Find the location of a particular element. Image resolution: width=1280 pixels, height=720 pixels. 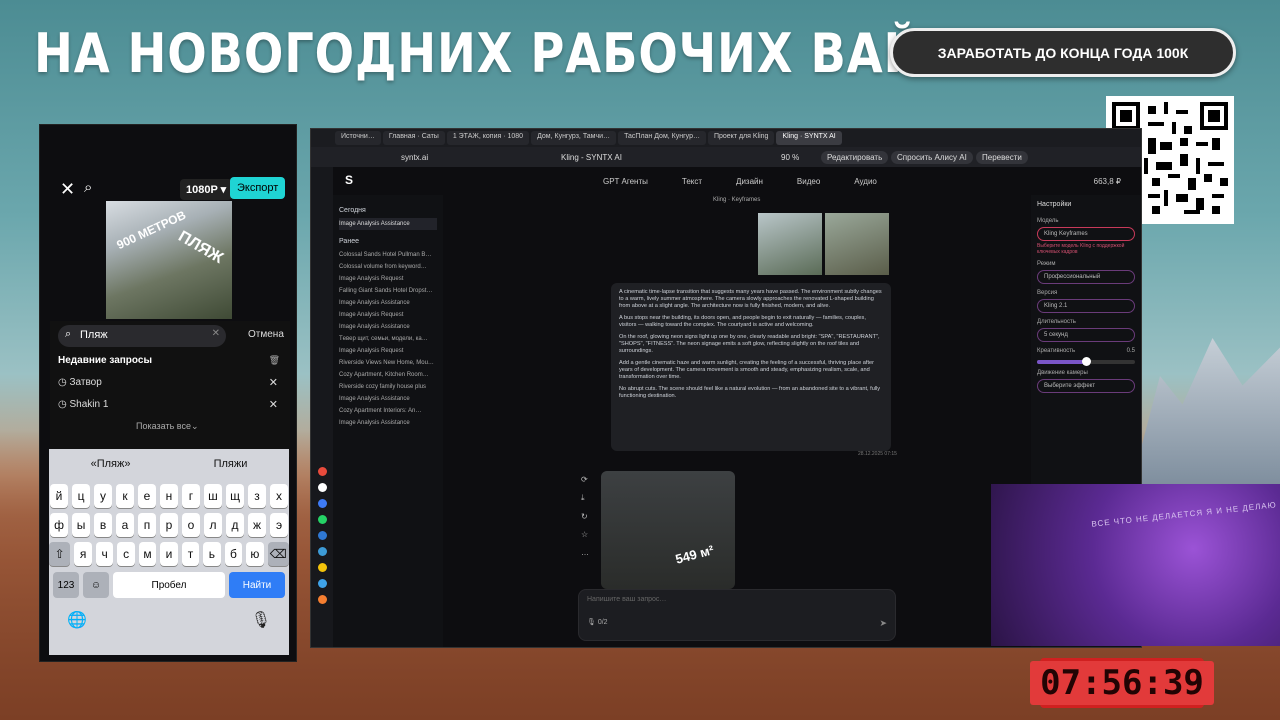

key: х is located at coordinates (279, 496).